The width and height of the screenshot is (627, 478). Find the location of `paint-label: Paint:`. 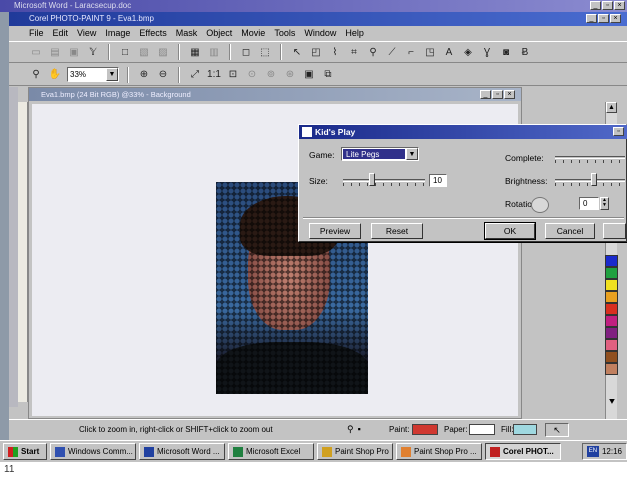

paint-label: Paint: is located at coordinates (399, 429).